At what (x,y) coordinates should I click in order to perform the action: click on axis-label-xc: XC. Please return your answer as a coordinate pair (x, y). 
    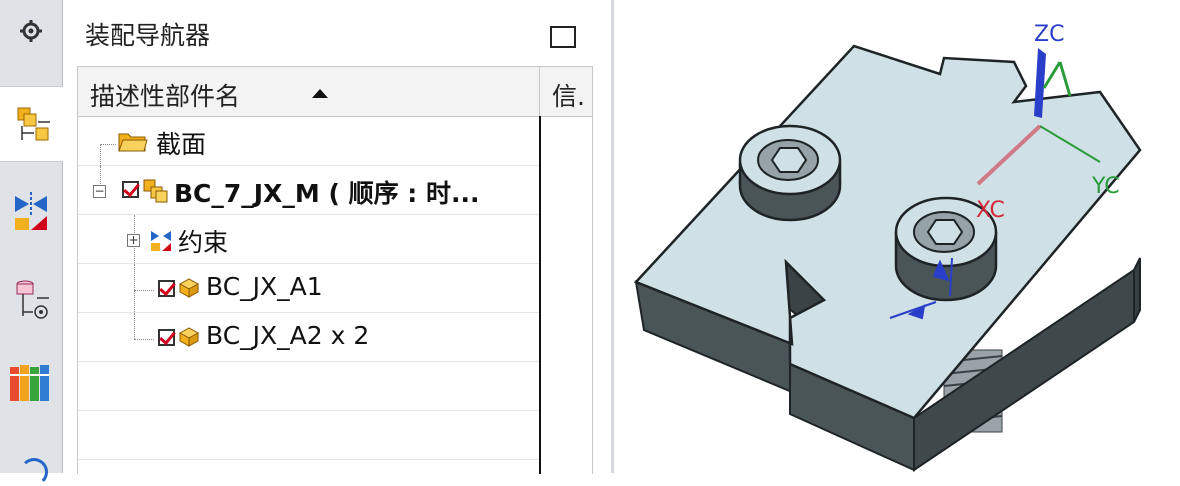
    Looking at the image, I should click on (990, 210).